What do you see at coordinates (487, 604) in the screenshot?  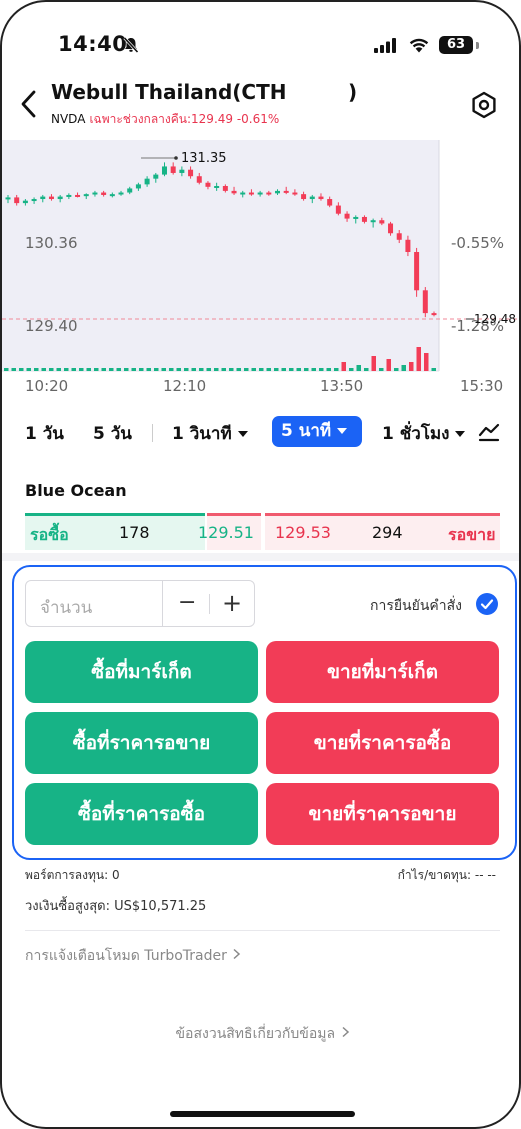 I see `checkmark-circle-icon` at bounding box center [487, 604].